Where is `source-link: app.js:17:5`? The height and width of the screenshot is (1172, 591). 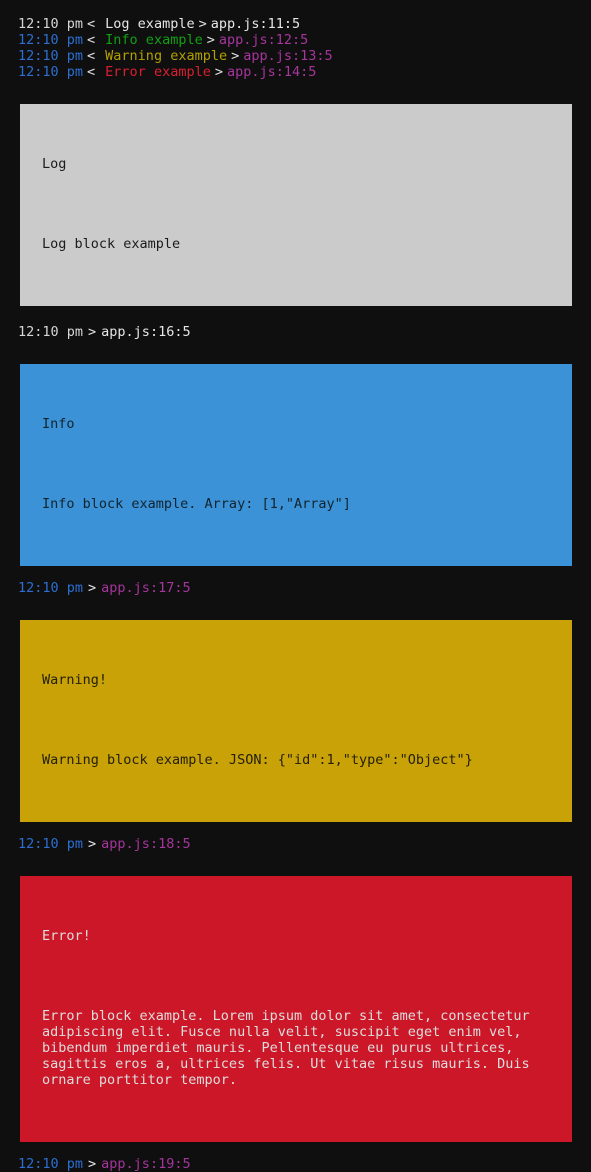
source-link: app.js:17:5 is located at coordinates (145, 588).